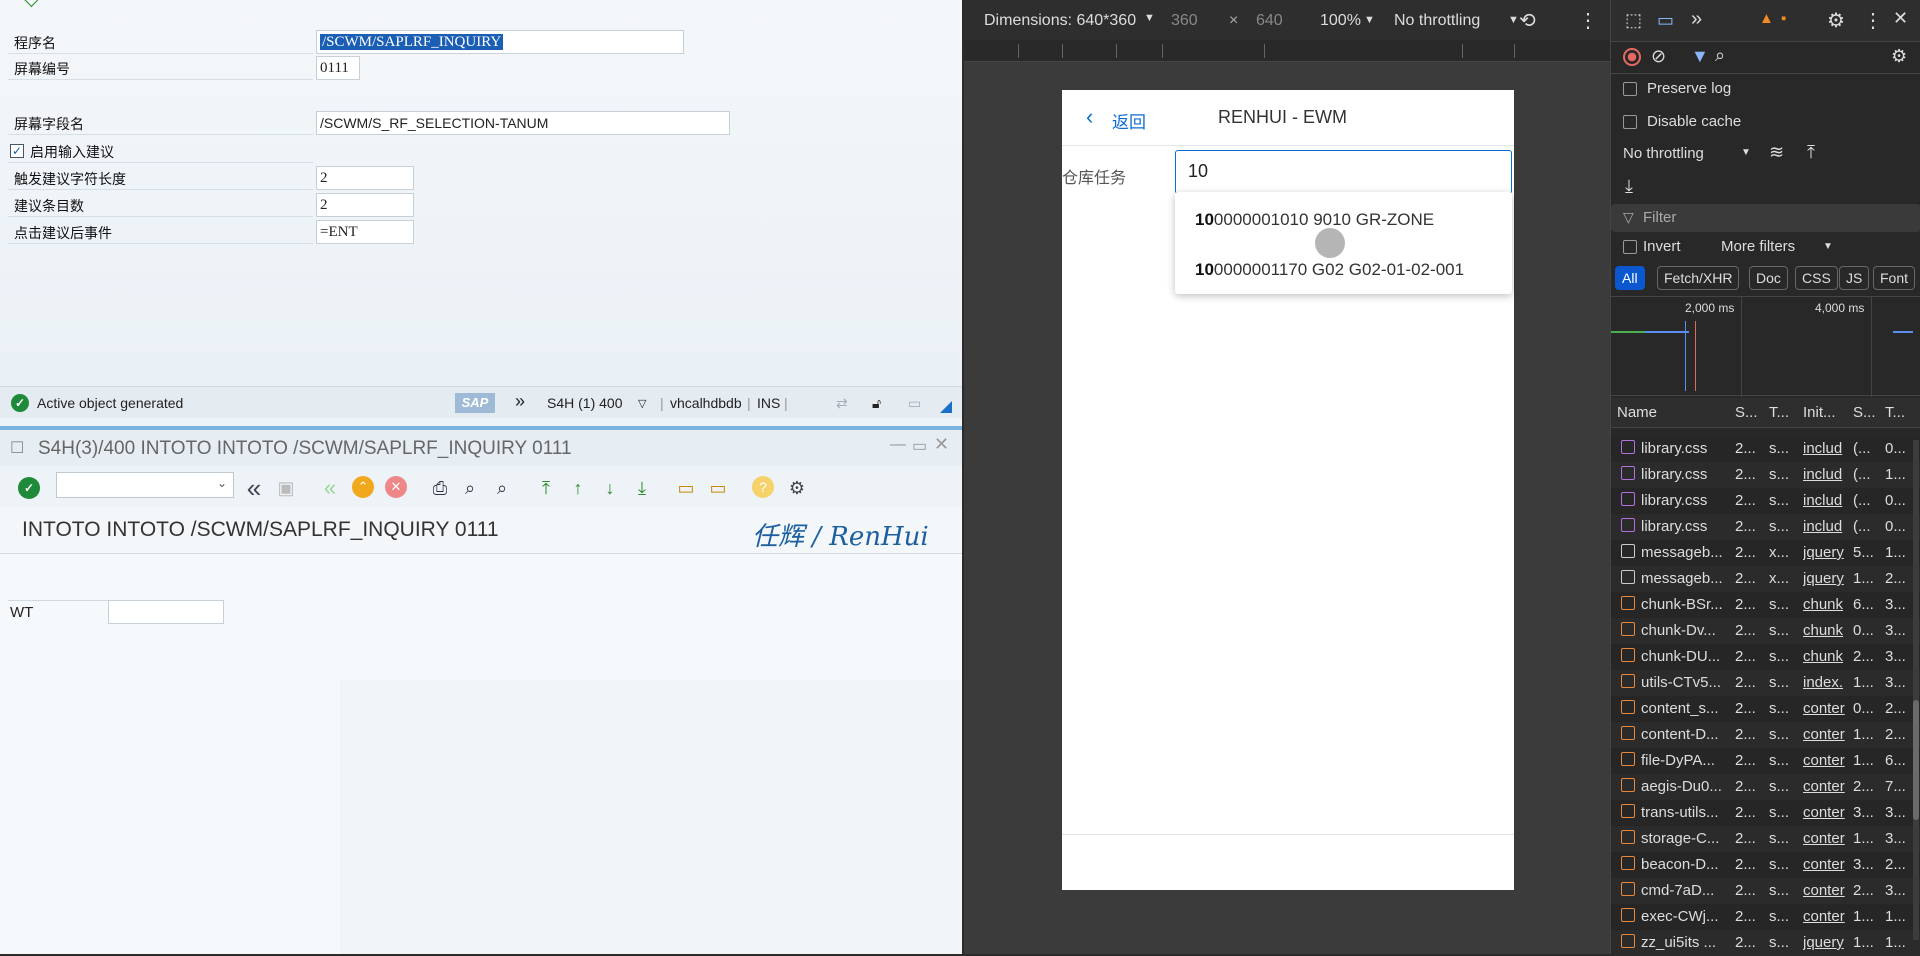 This screenshot has width=1920, height=956. Describe the element at coordinates (523, 123) in the screenshot. I see `field-name-field: /SCWM/S_RF_SELECTION-TANUM` at that location.